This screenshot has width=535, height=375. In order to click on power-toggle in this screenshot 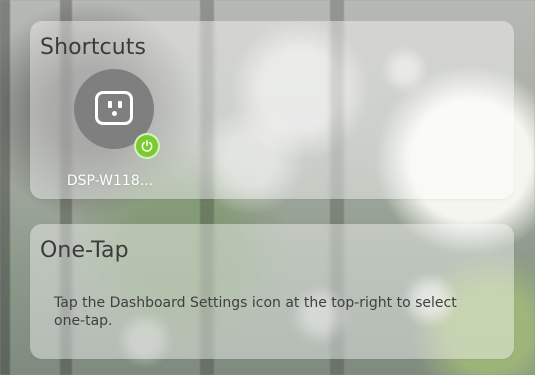, I will do `click(147, 146)`.